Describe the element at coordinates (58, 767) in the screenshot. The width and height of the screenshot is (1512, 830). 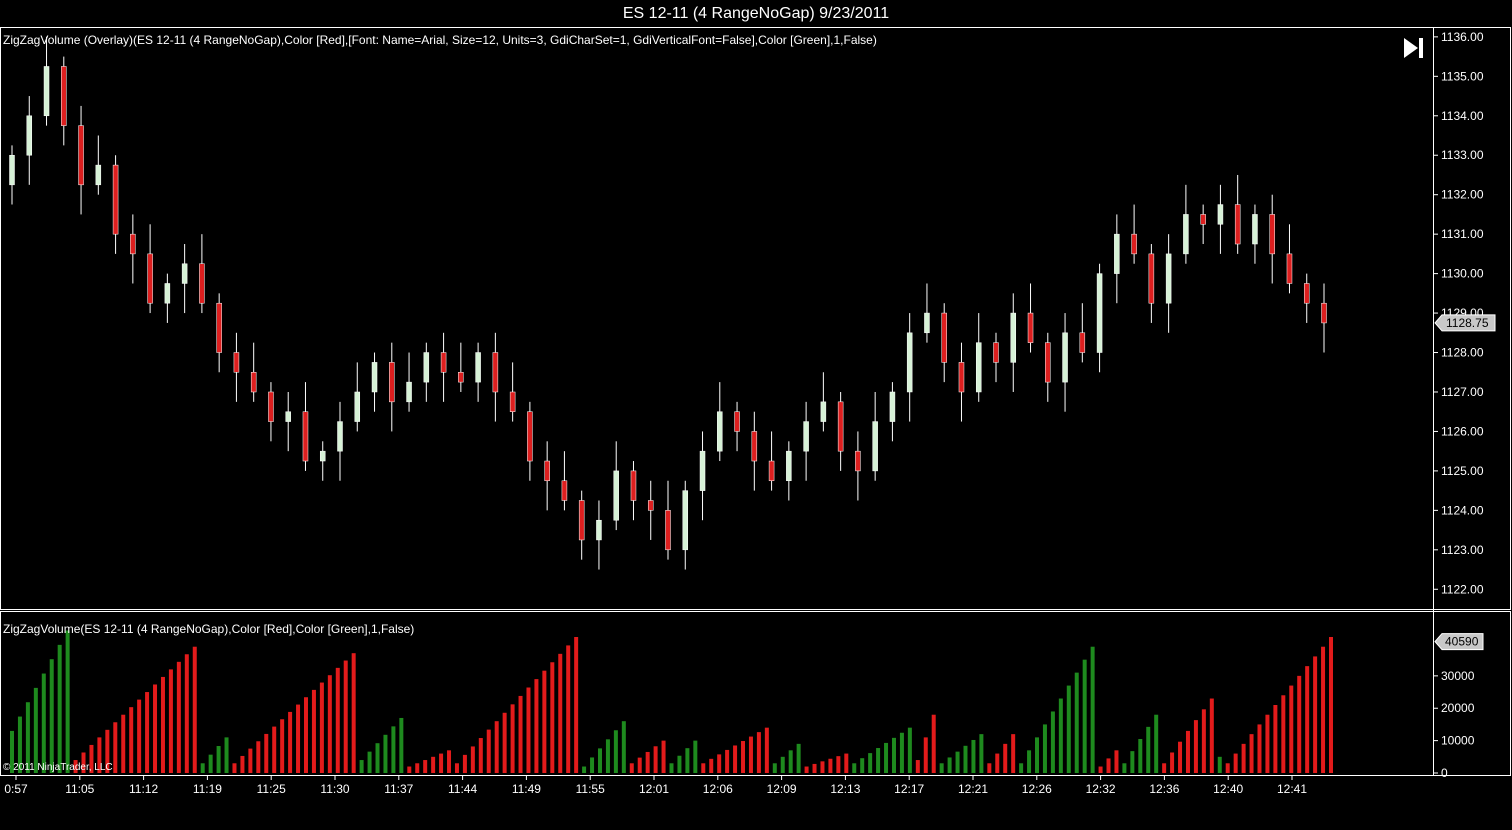
I see `copyright-text: © 2011 NinjaTrader, LLC` at that location.